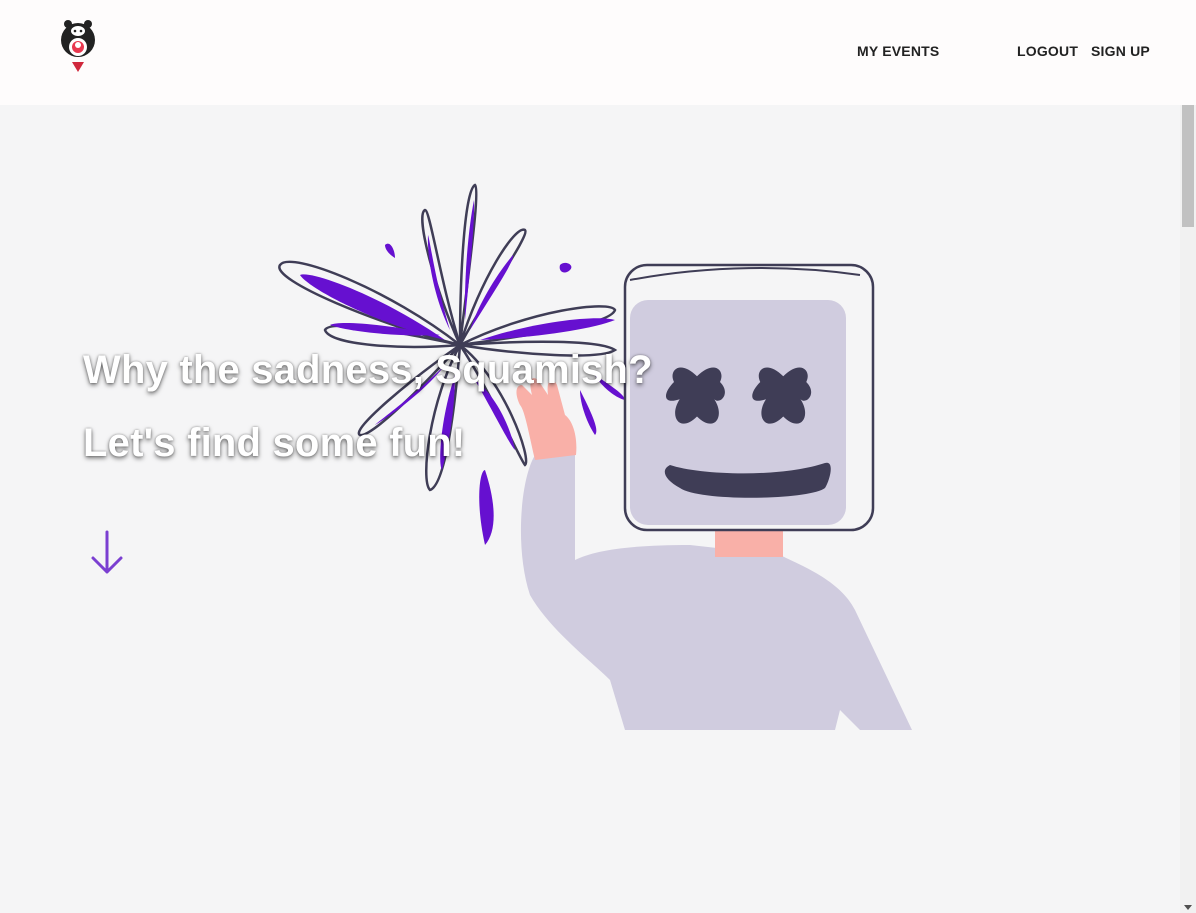  What do you see at coordinates (80, 46) in the screenshot?
I see `bear-logo-icon` at bounding box center [80, 46].